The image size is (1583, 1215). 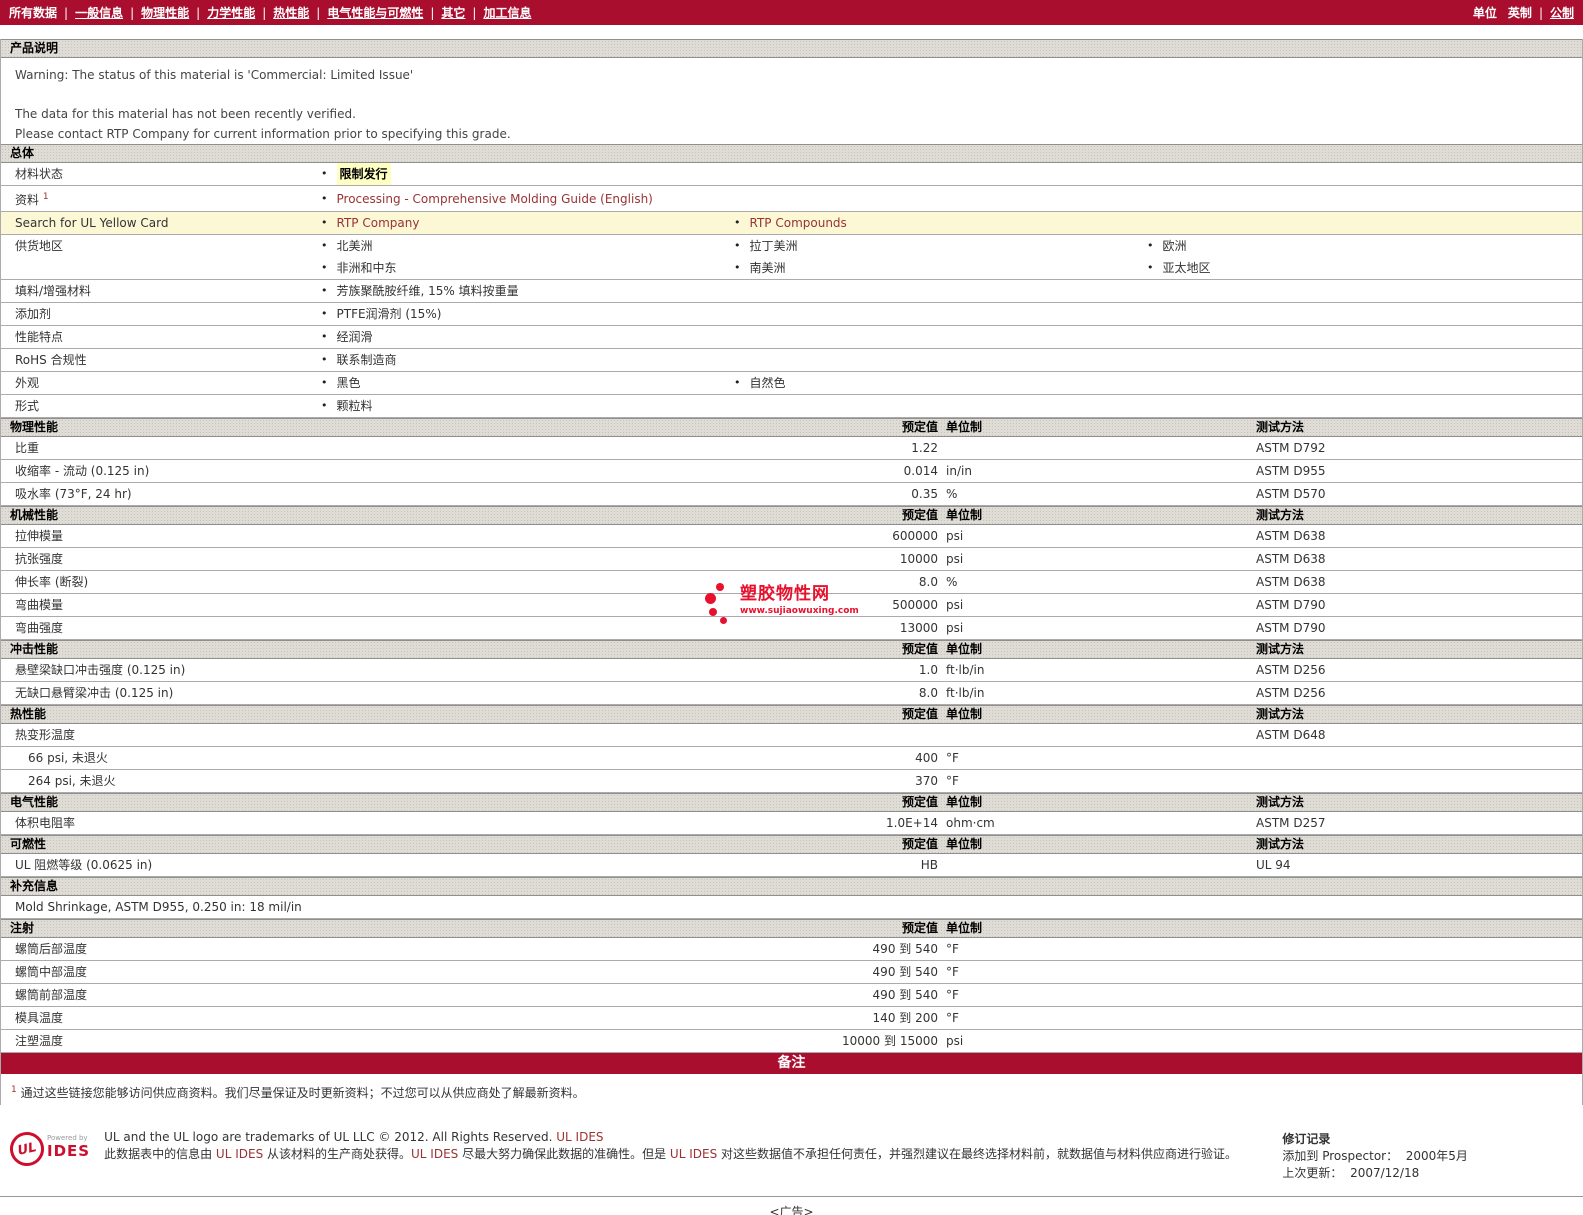 I want to click on property-label: 热变形温度, so click(x=45, y=735).